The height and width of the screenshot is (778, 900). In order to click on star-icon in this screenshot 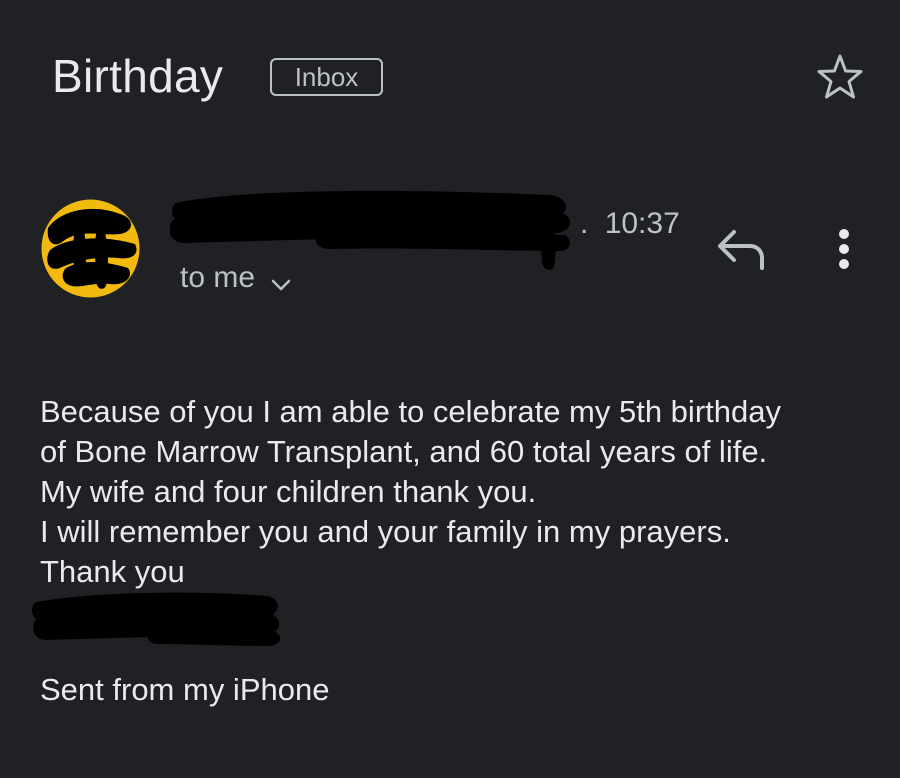, I will do `click(840, 78)`.